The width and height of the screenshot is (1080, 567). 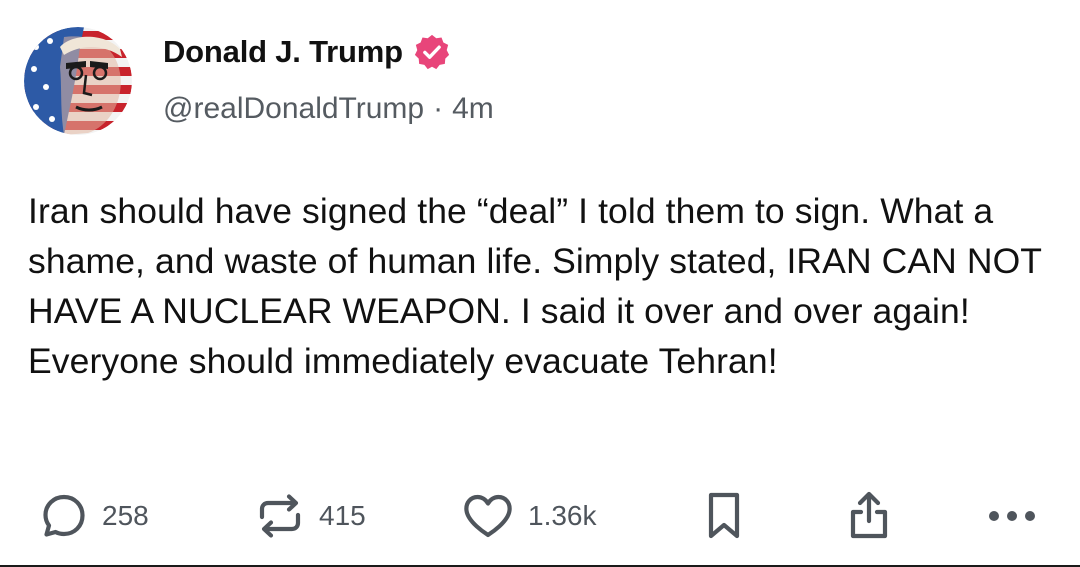 I want to click on author-name-row: Donald J. Trump, so click(x=307, y=52).